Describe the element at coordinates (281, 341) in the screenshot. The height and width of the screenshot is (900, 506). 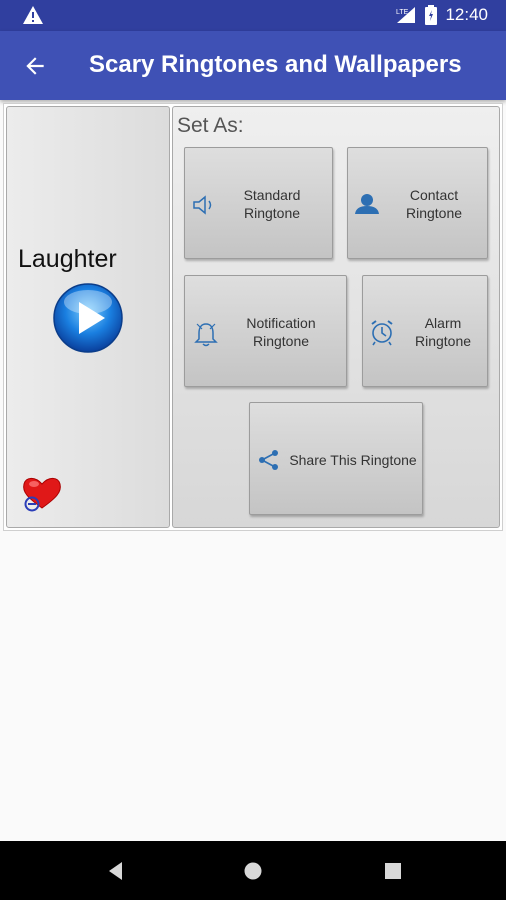
I see `notification-ringtone-line2: Ringtone` at that location.